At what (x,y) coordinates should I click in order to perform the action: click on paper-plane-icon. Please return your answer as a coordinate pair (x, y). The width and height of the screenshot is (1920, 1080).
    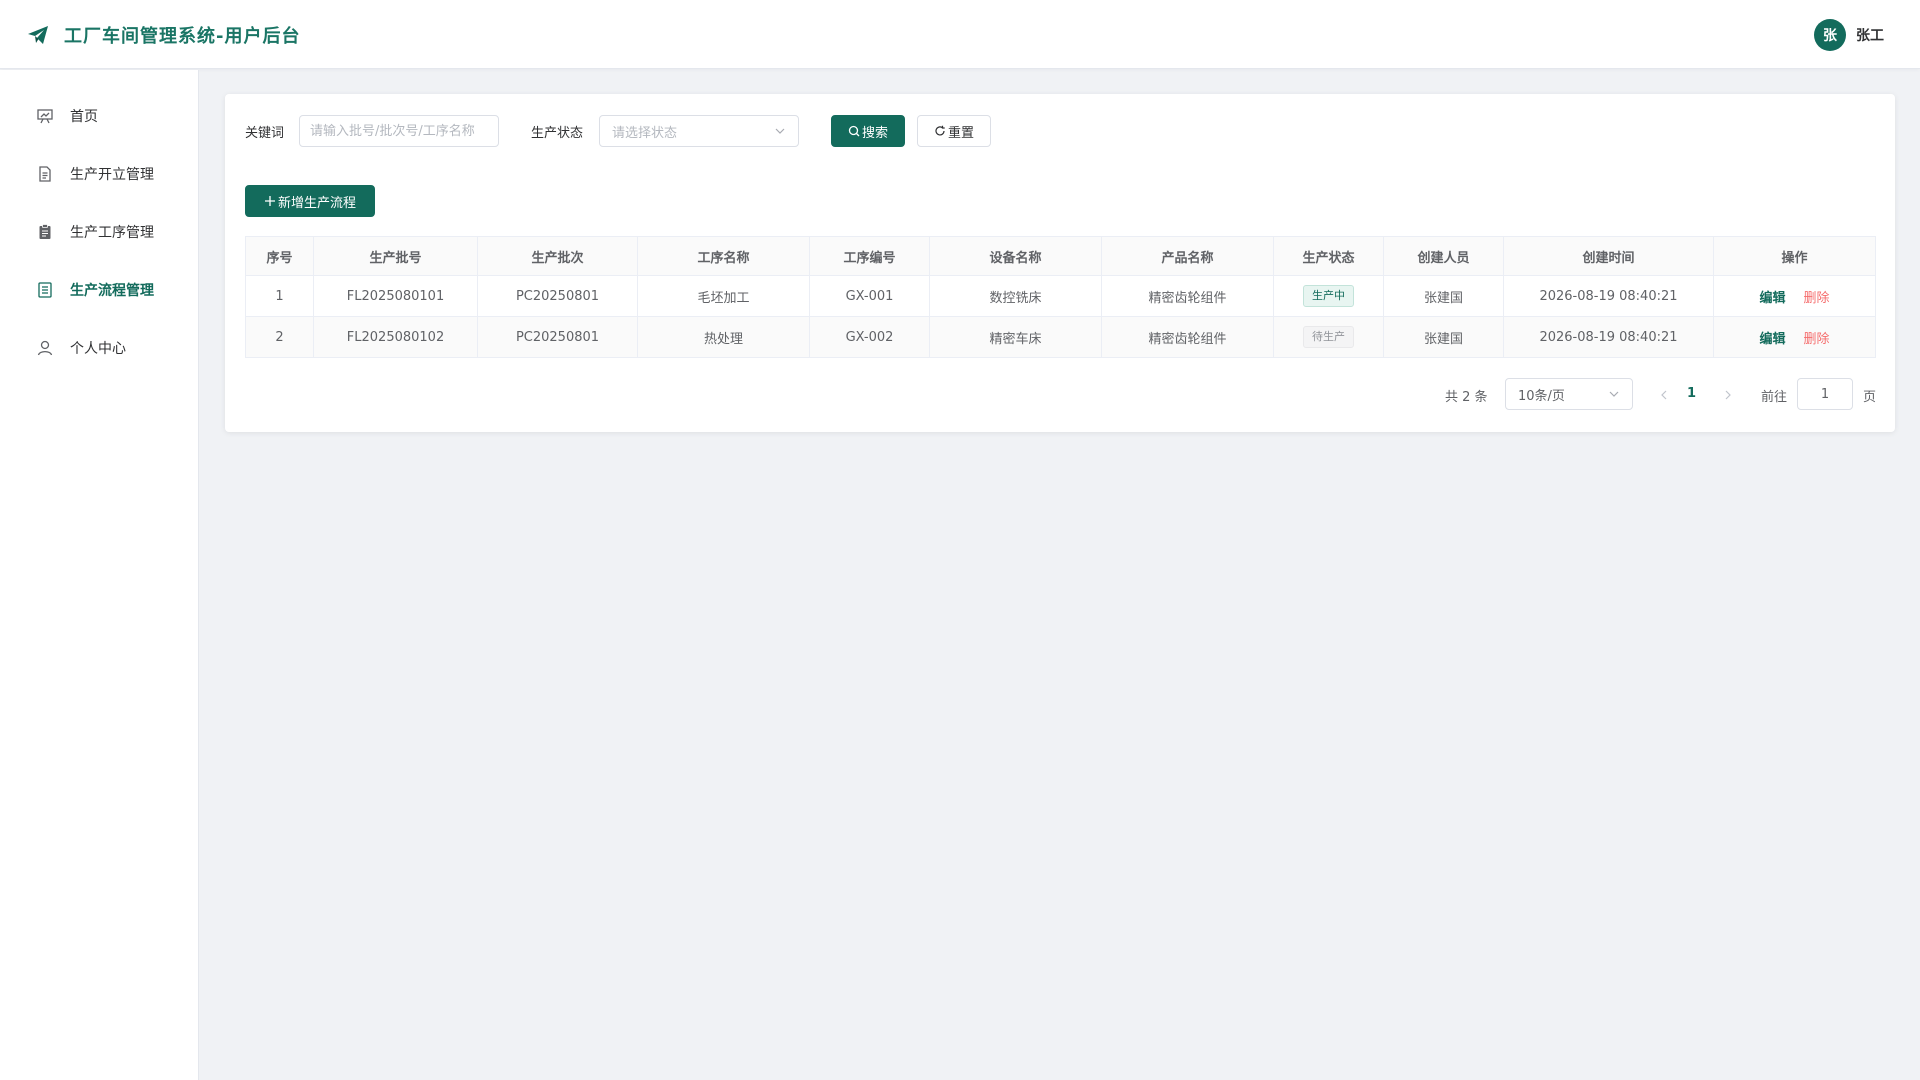
    Looking at the image, I should click on (38, 35).